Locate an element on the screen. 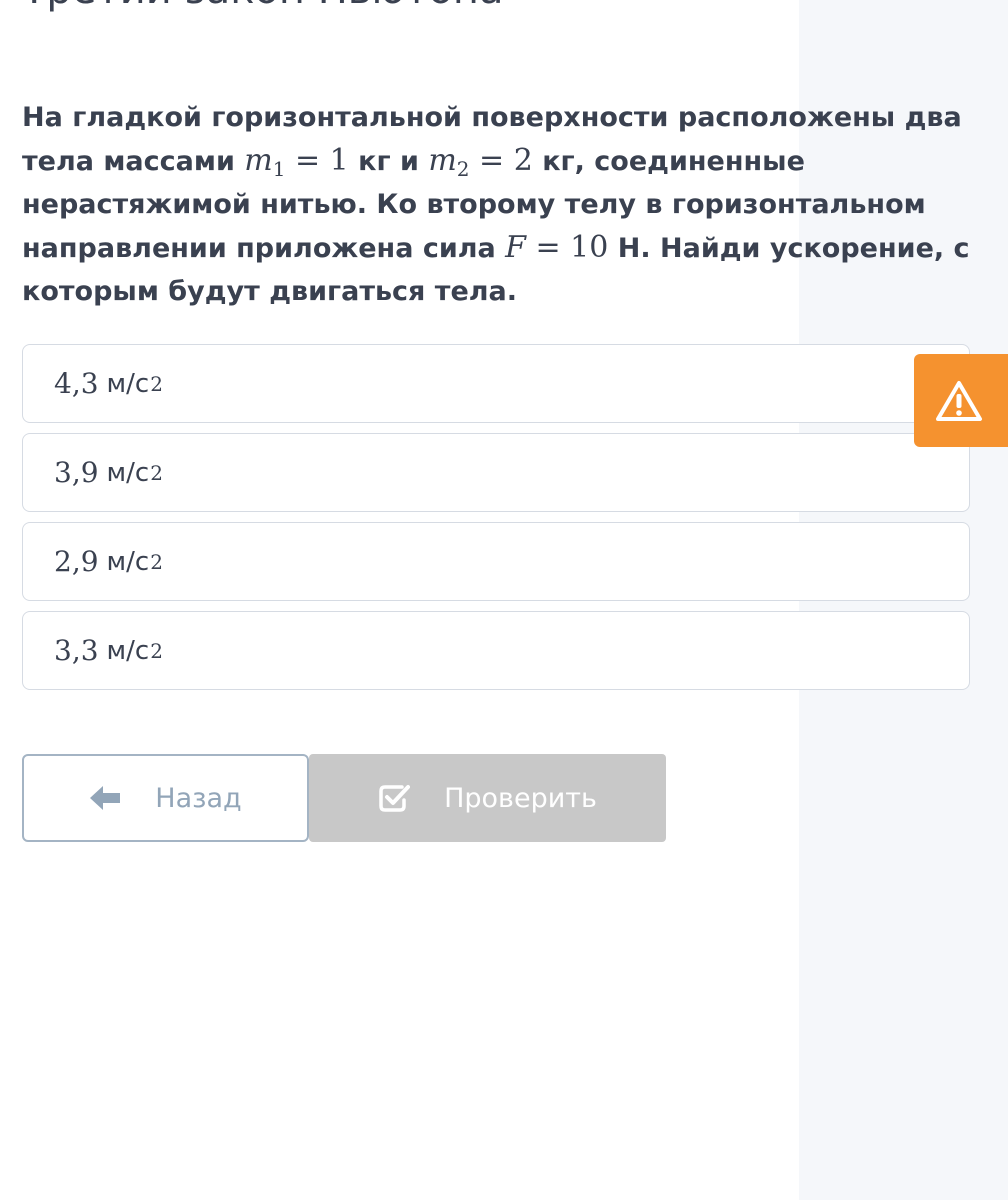 Image resolution: width=1008 pixels, height=1200 pixels. back-button-label: Назад is located at coordinates (198, 798).